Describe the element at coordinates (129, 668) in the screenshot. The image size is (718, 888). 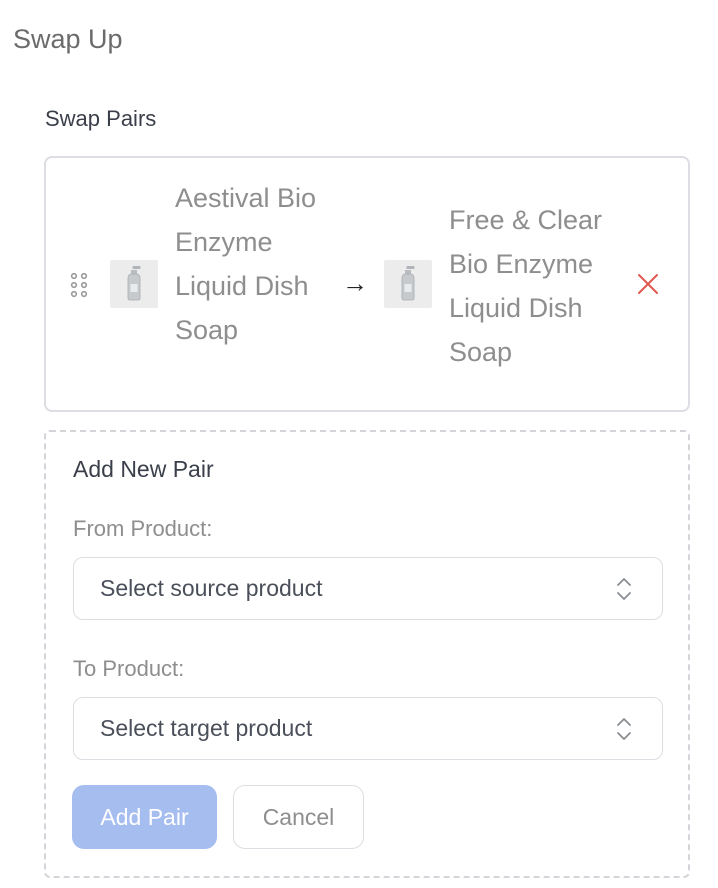
I see `to-product-label: To Product:` at that location.